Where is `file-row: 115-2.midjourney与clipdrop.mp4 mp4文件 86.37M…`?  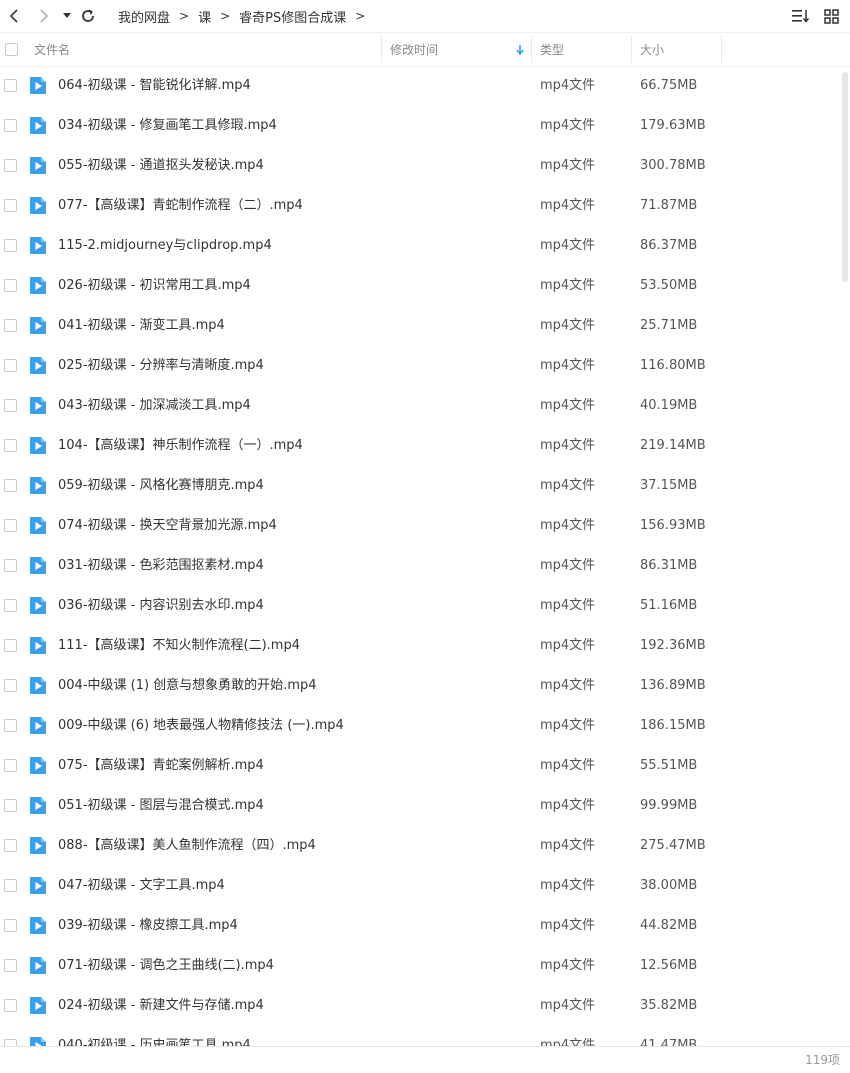 file-row: 115-2.midjourney与clipdrop.mp4 mp4文件 86.37M… is located at coordinates (420, 246).